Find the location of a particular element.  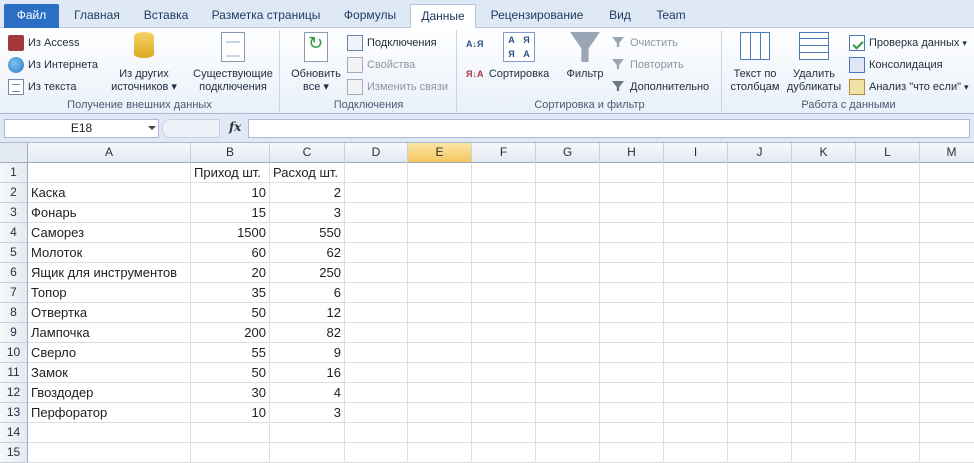

column-header-l: L is located at coordinates (888, 153).